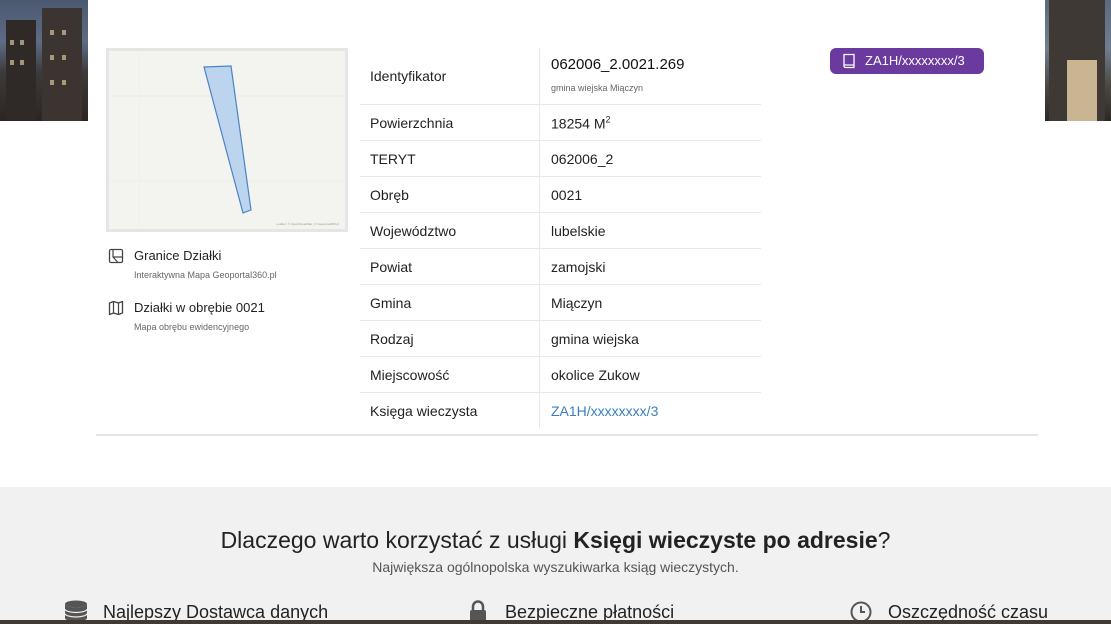 Image resolution: width=1111 pixels, height=624 pixels. What do you see at coordinates (915, 60) in the screenshot?
I see `badge-label: ZA1H/xxxxxxxx/3` at bounding box center [915, 60].